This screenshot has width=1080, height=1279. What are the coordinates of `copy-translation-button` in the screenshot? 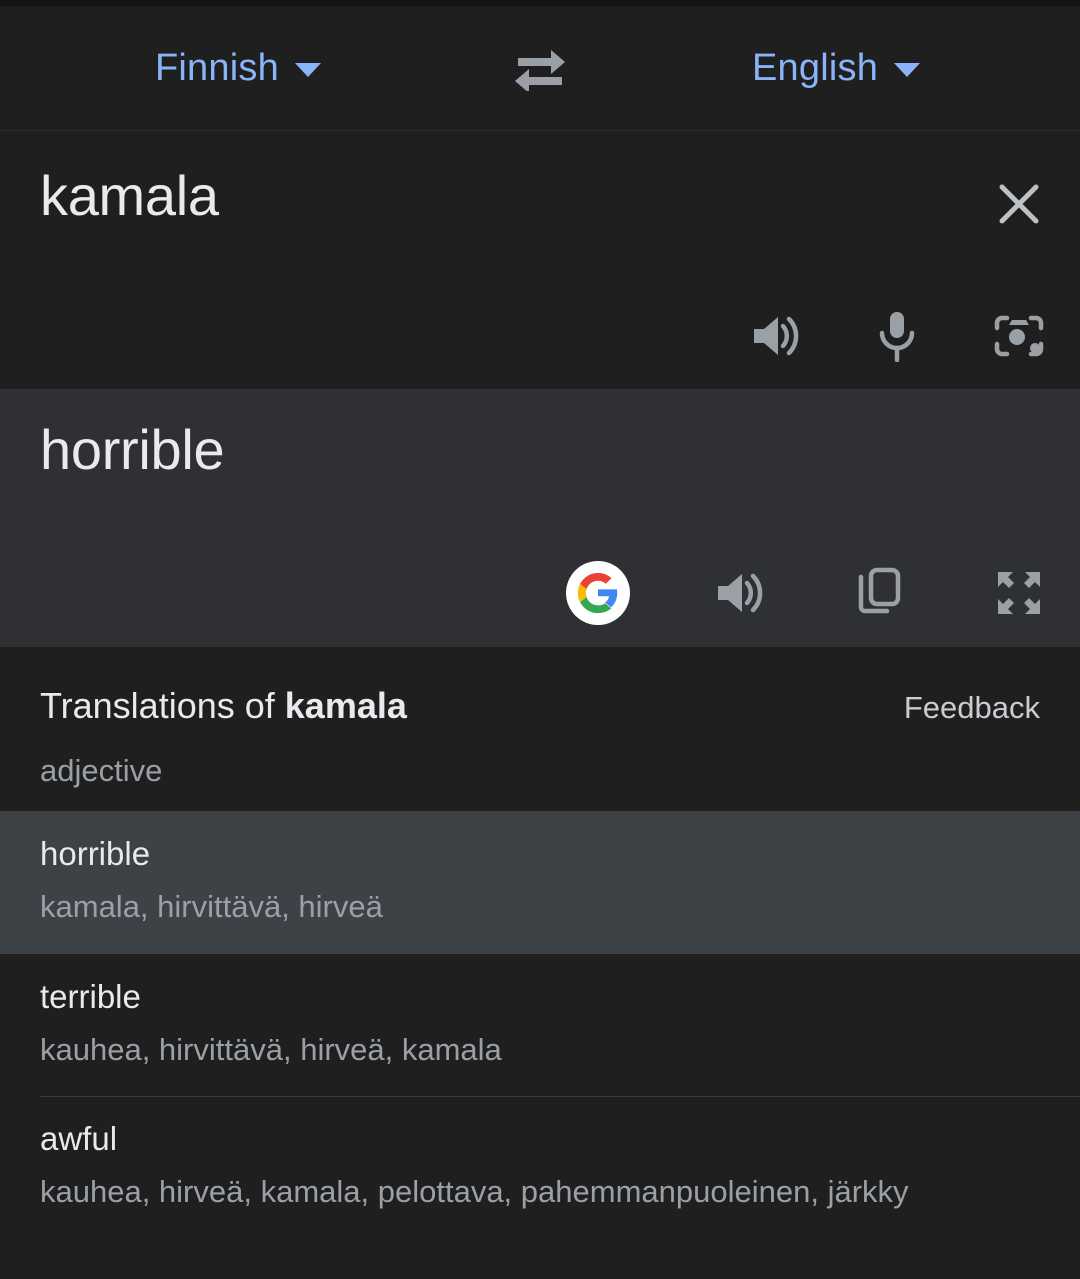 It's located at (879, 593).